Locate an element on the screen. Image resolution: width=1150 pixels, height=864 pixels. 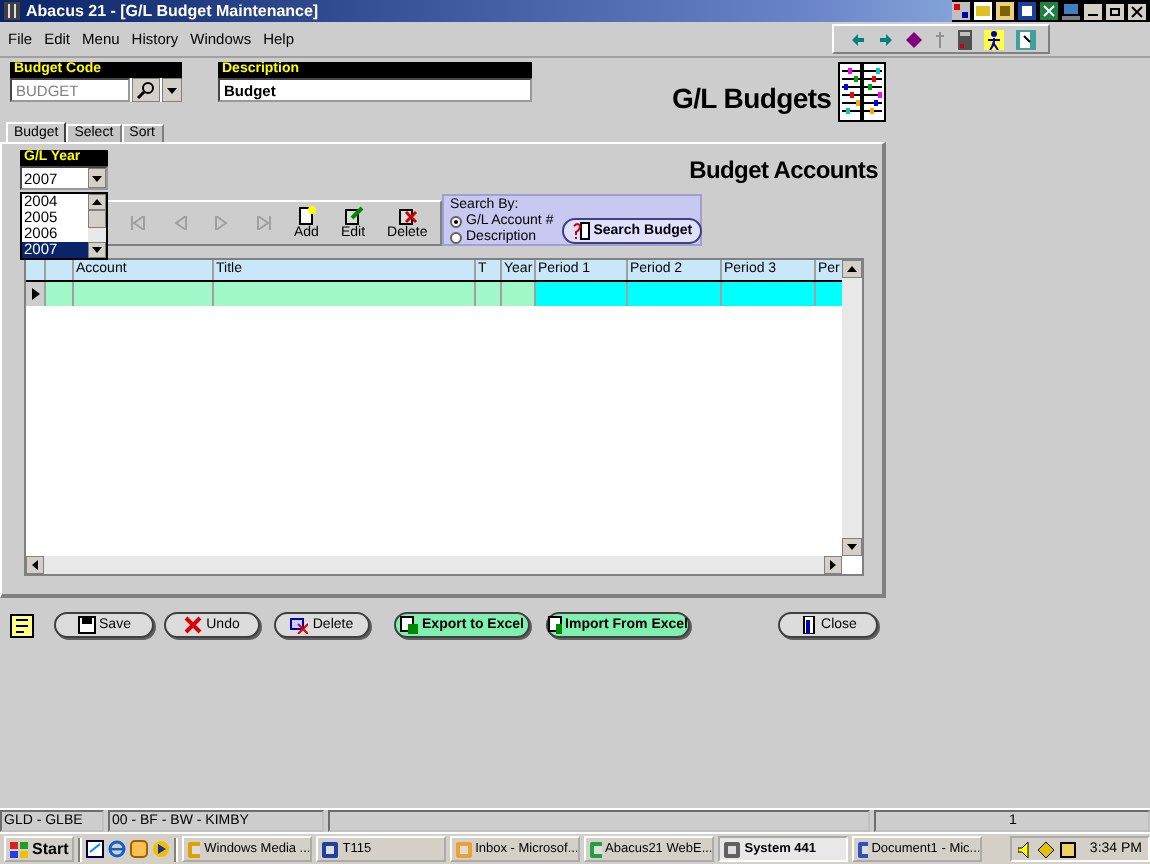
edit-icon is located at coordinates (353, 215).